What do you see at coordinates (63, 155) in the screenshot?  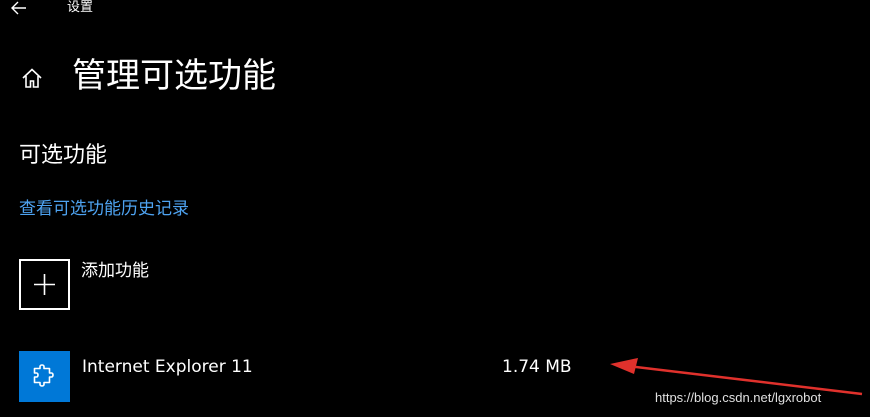 I see `section-title: 可选功能` at bounding box center [63, 155].